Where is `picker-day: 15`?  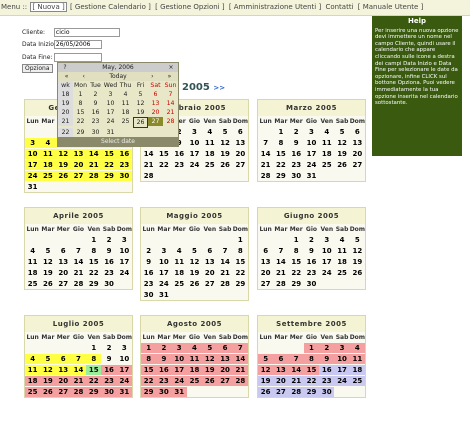 picker-day: 15 is located at coordinates (80, 112).